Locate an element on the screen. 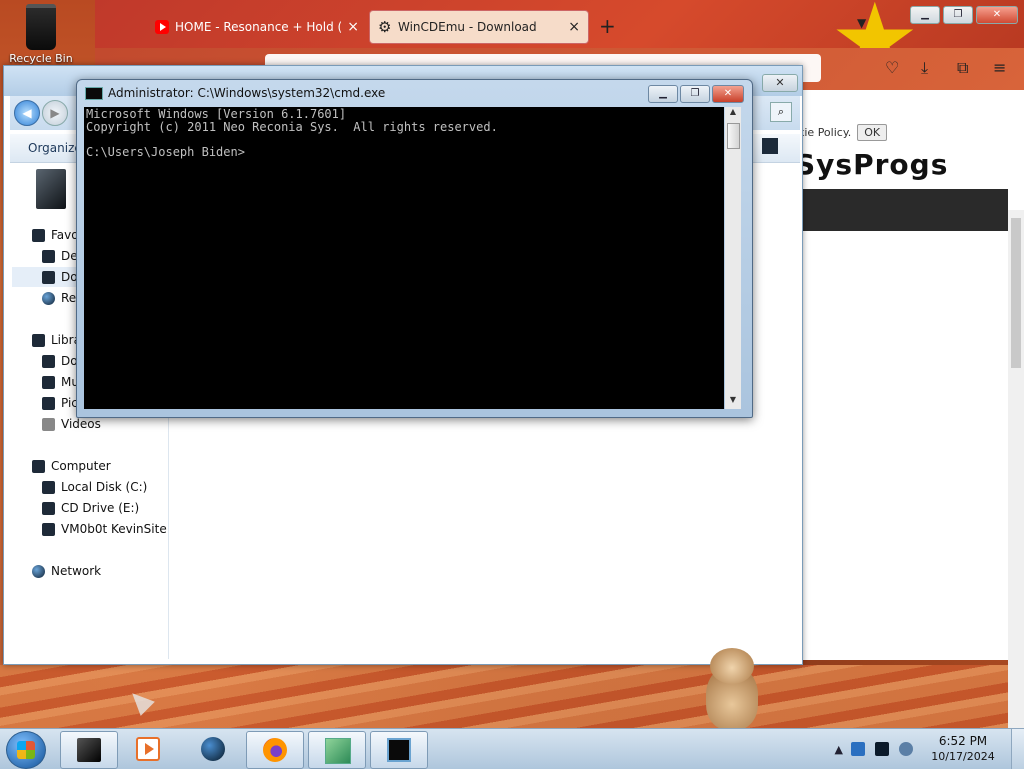 The image size is (1024, 769). youtube-icon is located at coordinates (162, 27).